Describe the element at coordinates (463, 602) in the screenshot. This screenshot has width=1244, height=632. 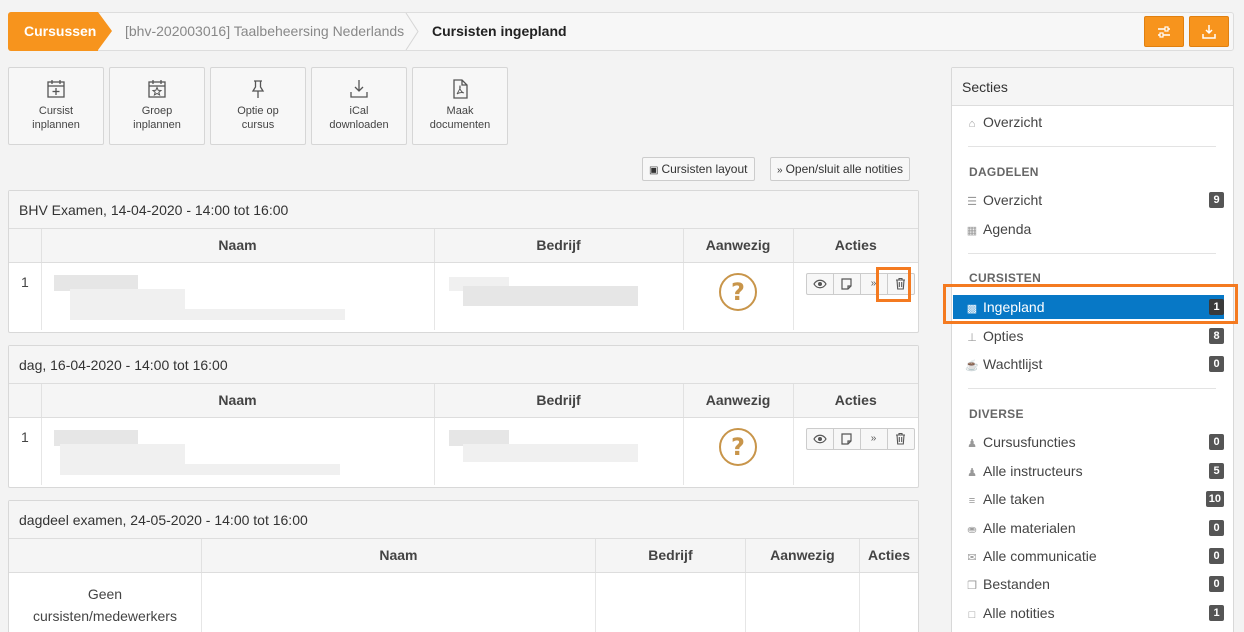
I see `table-row: Geen cursisten/medewerkers` at that location.